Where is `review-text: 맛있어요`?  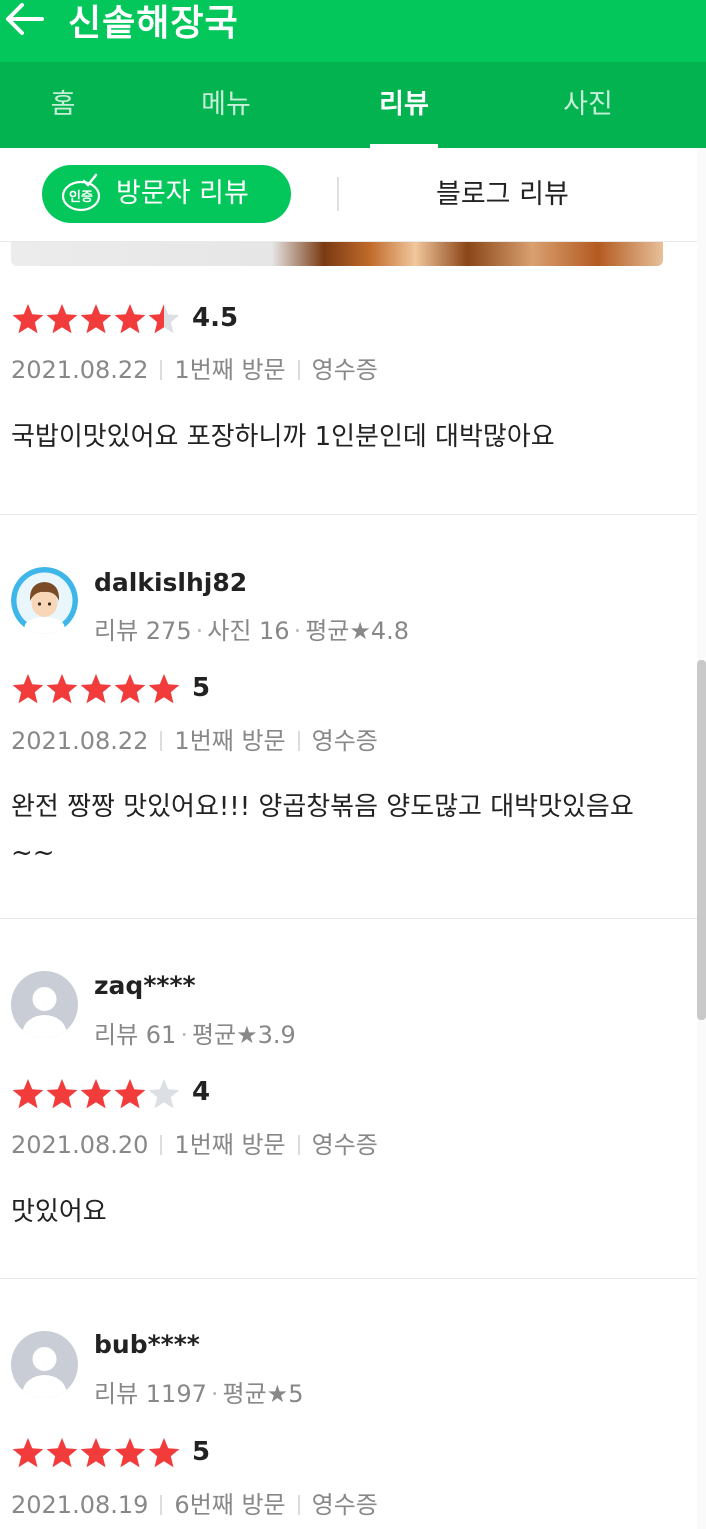
review-text: 맛있어요 is located at coordinates (336, 1212).